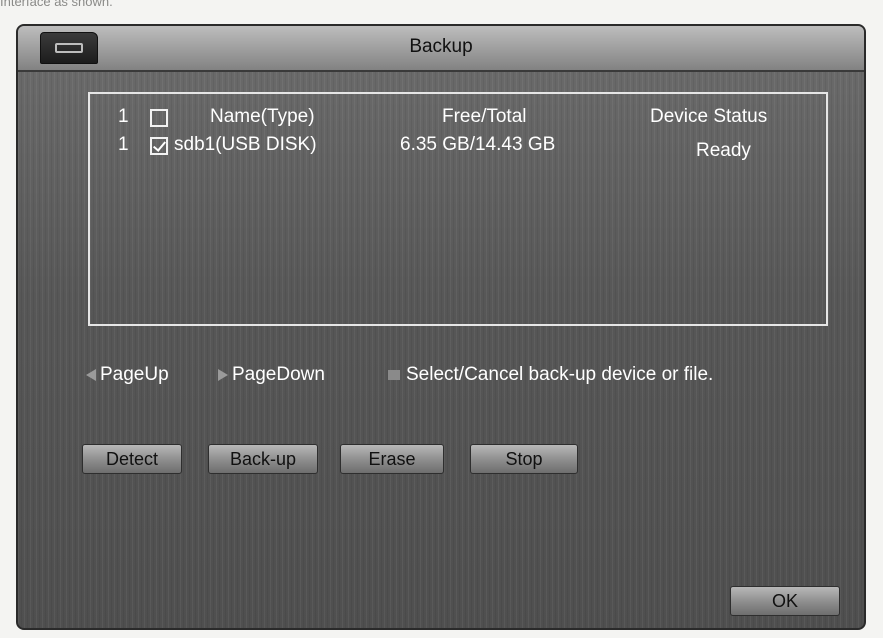 The height and width of the screenshot is (638, 883). Describe the element at coordinates (478, 144) in the screenshot. I see `device-row-free-total: 6.35 GB/14.43 GB` at that location.